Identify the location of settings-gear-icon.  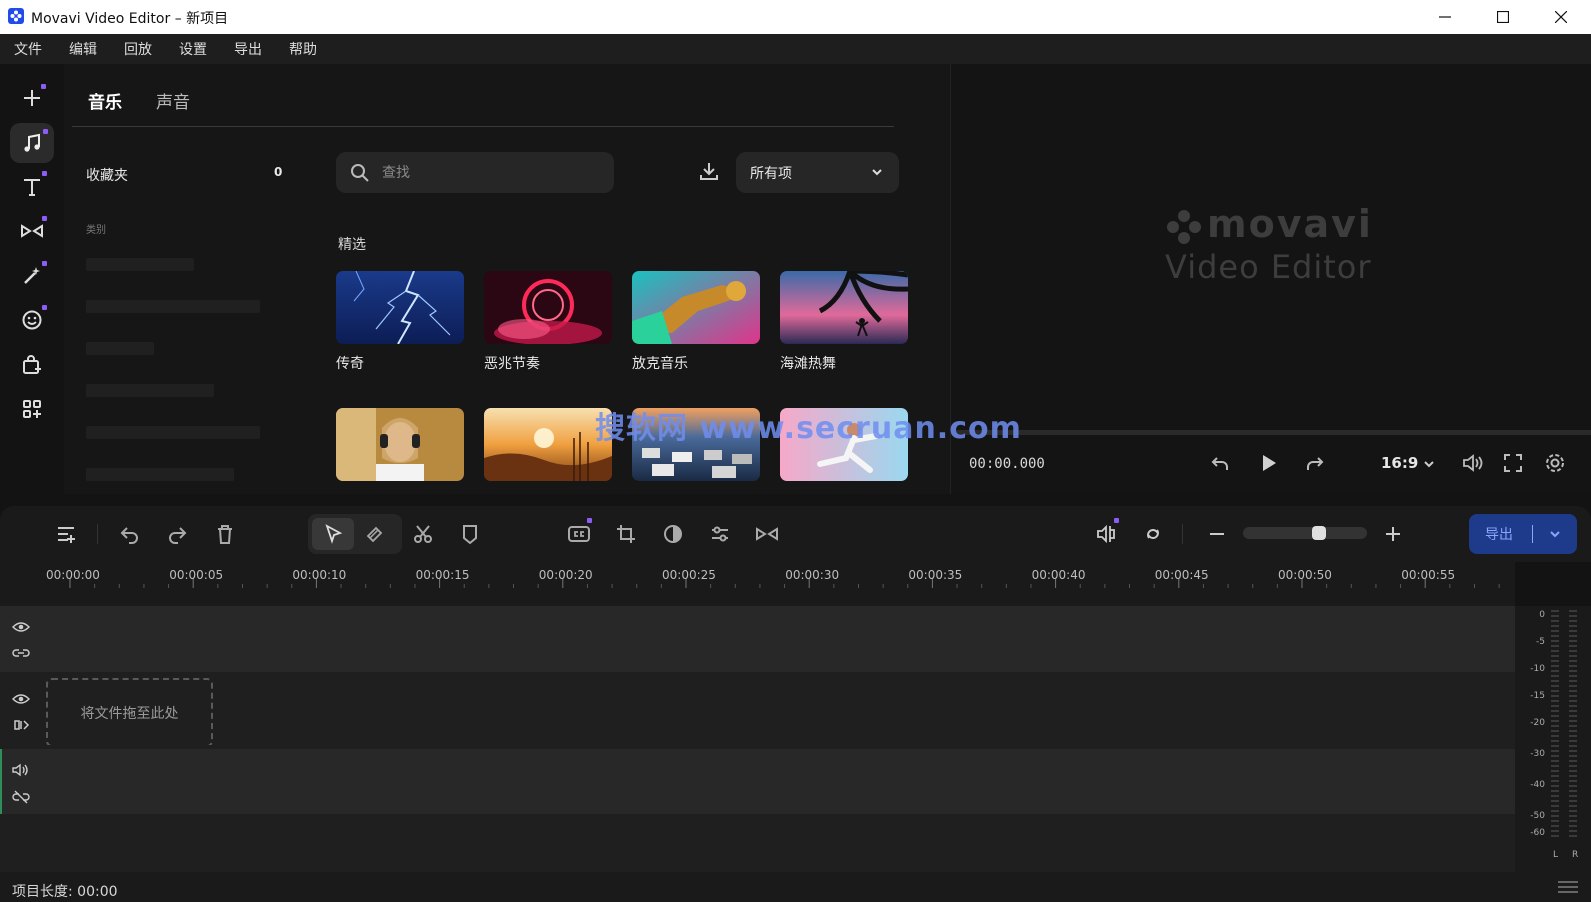
(1555, 463).